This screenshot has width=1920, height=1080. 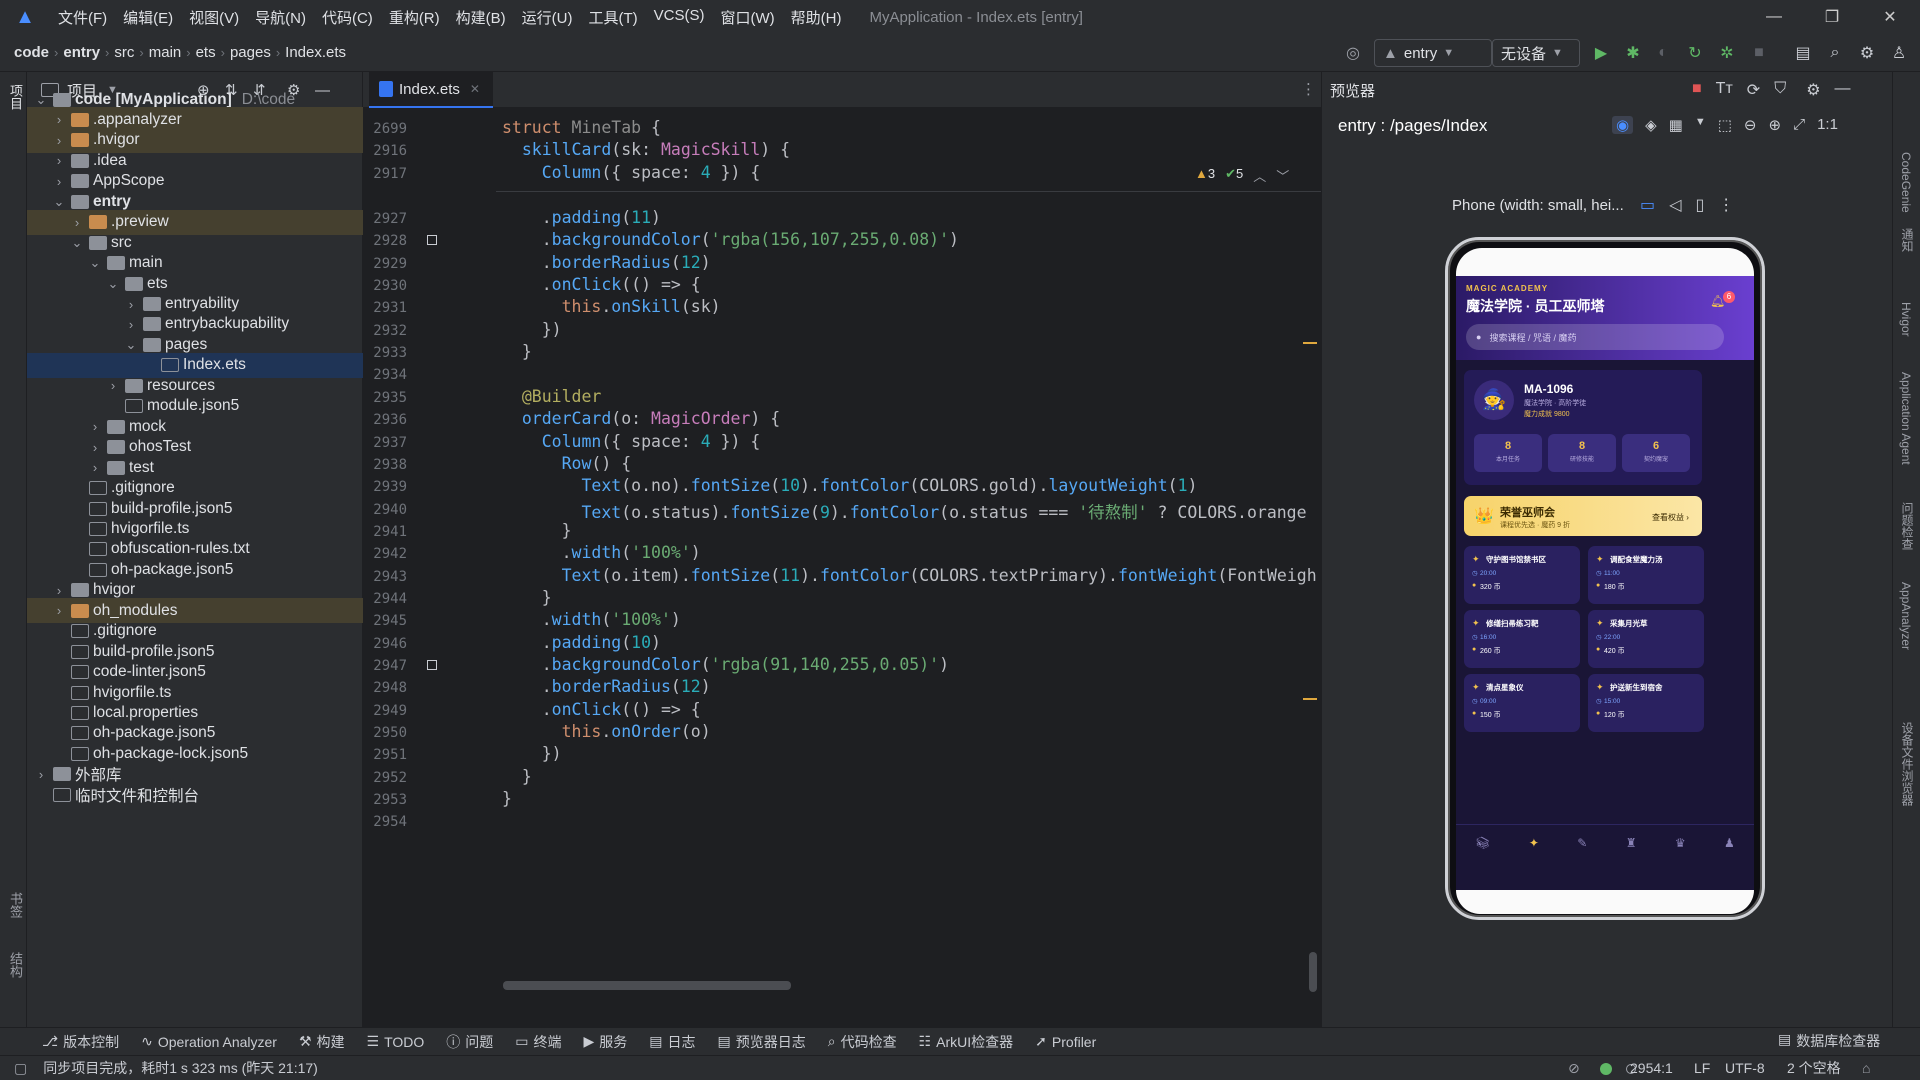 I want to click on tab-index-ets: Index.ets ✕, so click(x=431, y=90).